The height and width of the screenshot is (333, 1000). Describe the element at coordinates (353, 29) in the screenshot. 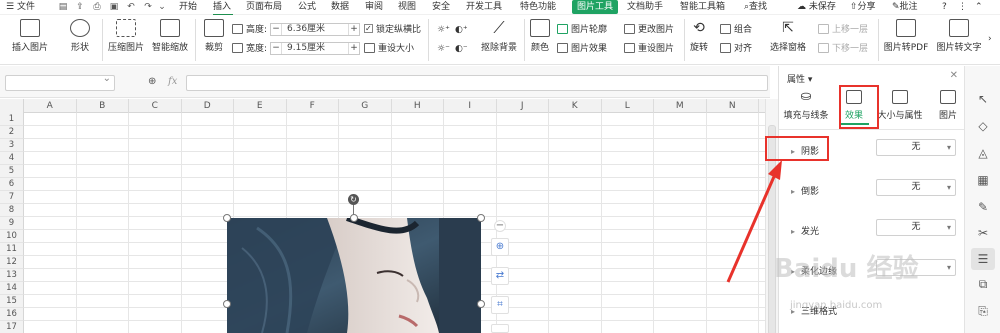

I see `height-increase-button: +` at that location.